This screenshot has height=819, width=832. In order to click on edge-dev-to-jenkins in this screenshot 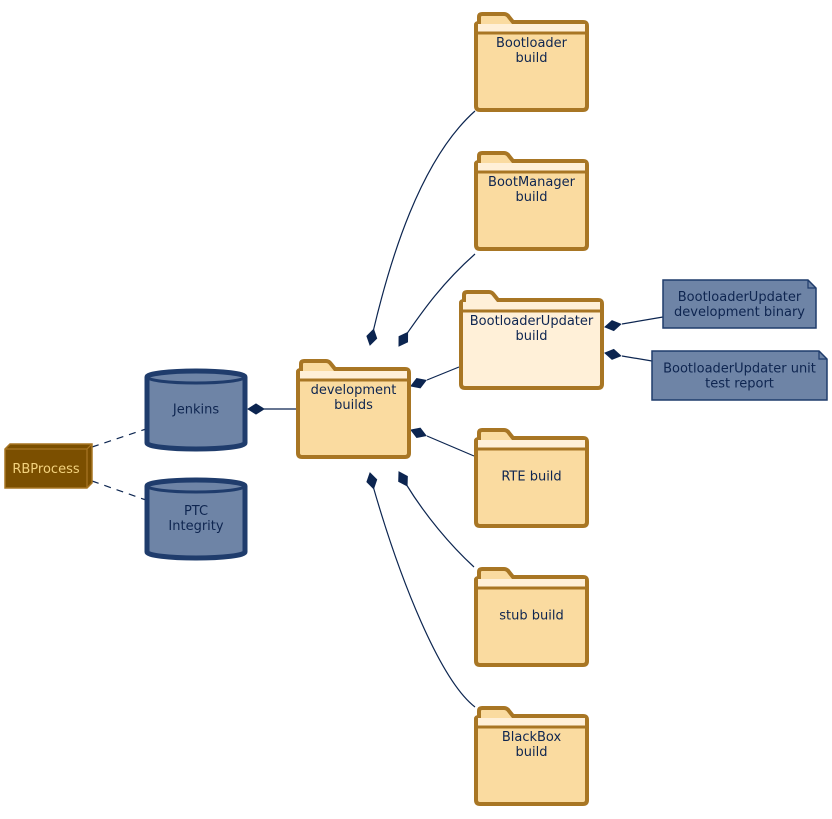, I will do `click(272, 409)`.